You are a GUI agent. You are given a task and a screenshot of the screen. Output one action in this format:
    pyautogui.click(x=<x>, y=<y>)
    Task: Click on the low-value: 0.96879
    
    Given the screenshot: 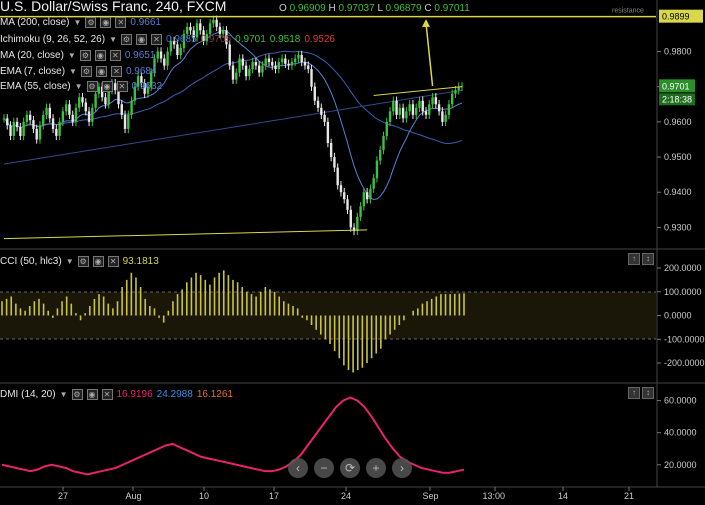 What is the action you would take?
    pyautogui.click(x=403, y=8)
    